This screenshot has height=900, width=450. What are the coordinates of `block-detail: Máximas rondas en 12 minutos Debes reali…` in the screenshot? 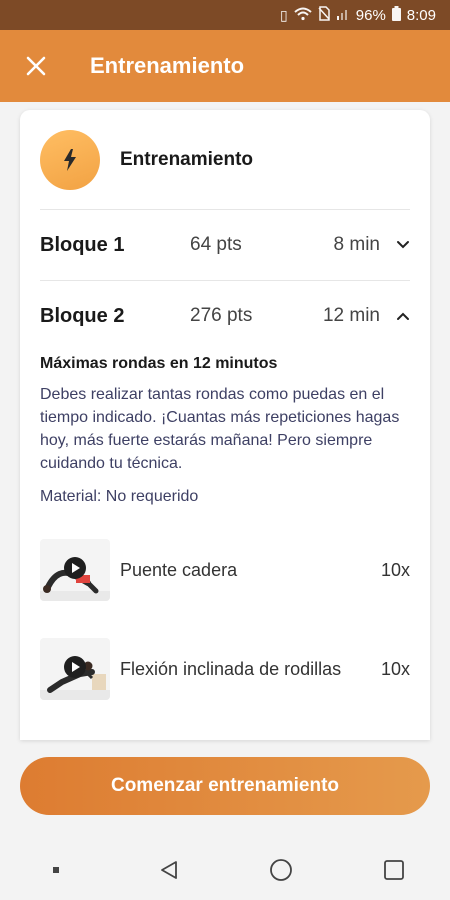 It's located at (225, 430).